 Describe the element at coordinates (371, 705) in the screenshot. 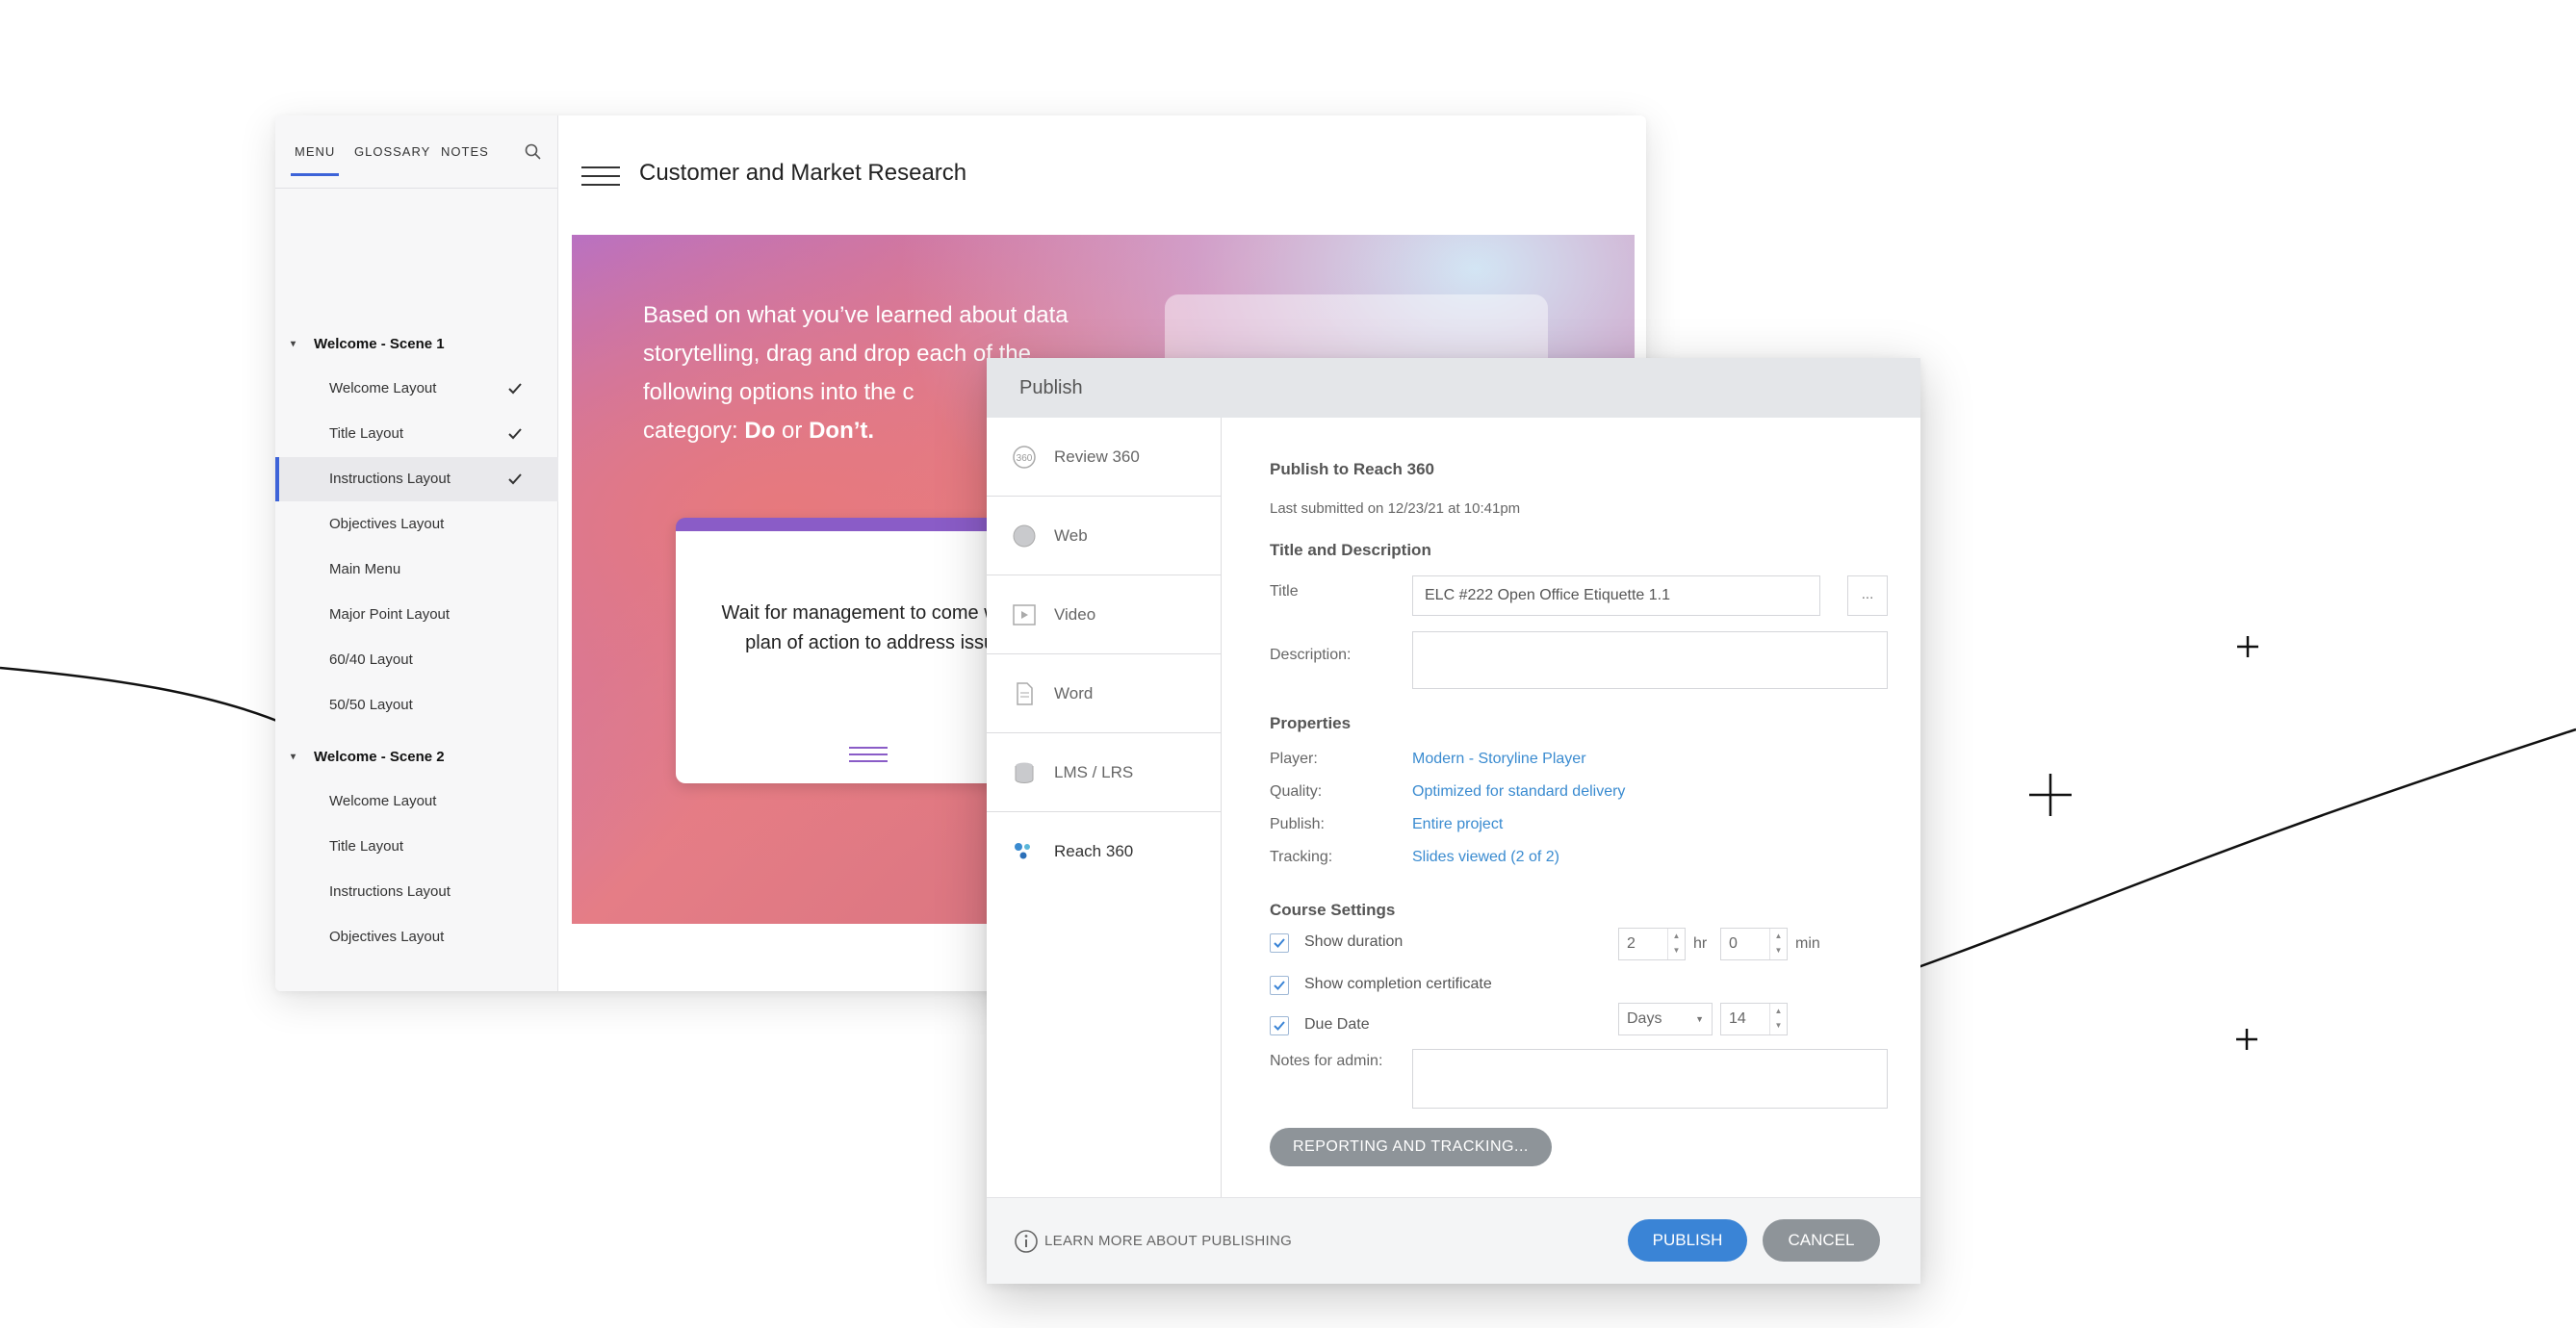

I see `sidebar-item-label: 50/50 Layout` at that location.